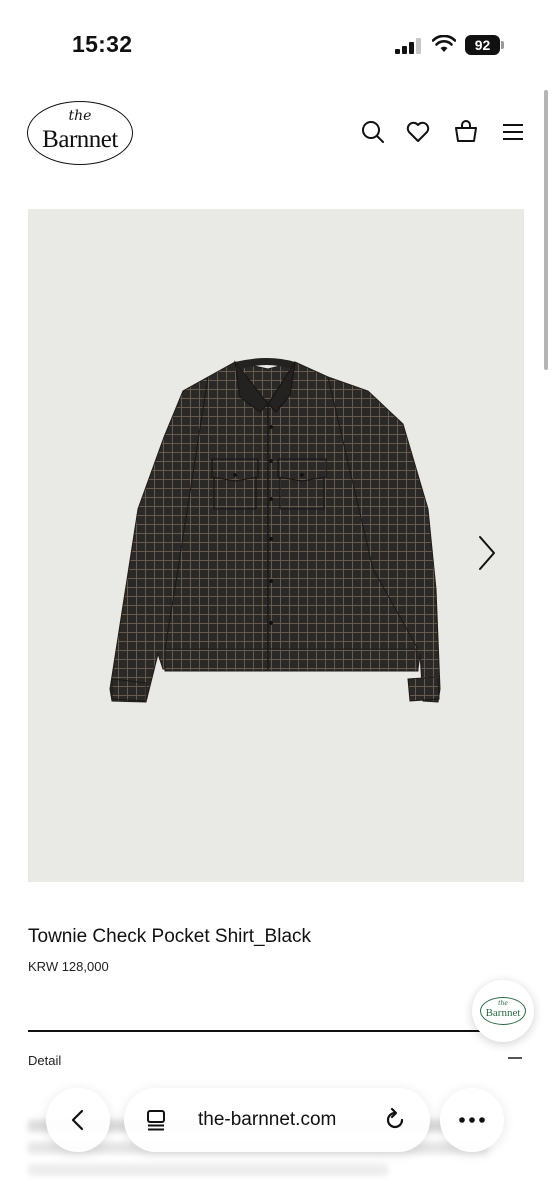 The height and width of the screenshot is (1200, 552). Describe the element at coordinates (408, 46) in the screenshot. I see `signal-icon` at that location.